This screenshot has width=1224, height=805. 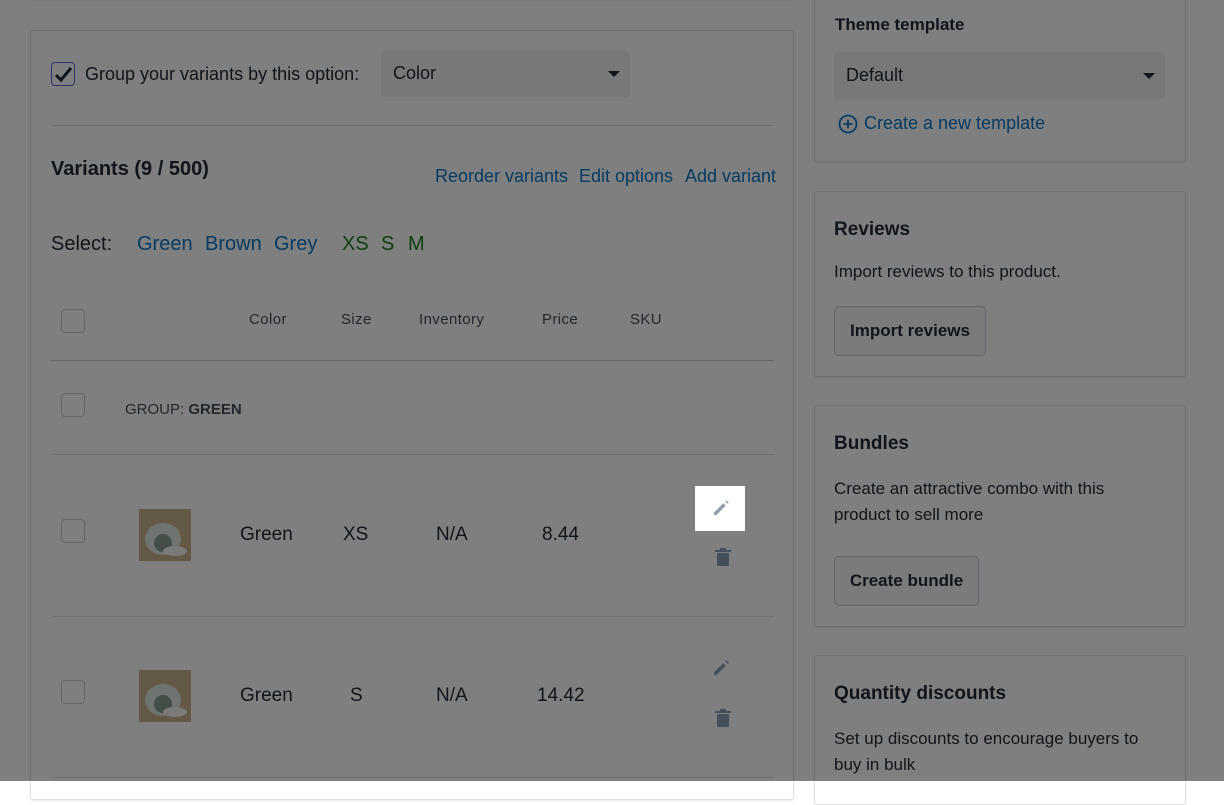 I want to click on group-by-label: Group your variants by this option:, so click(x=222, y=74).